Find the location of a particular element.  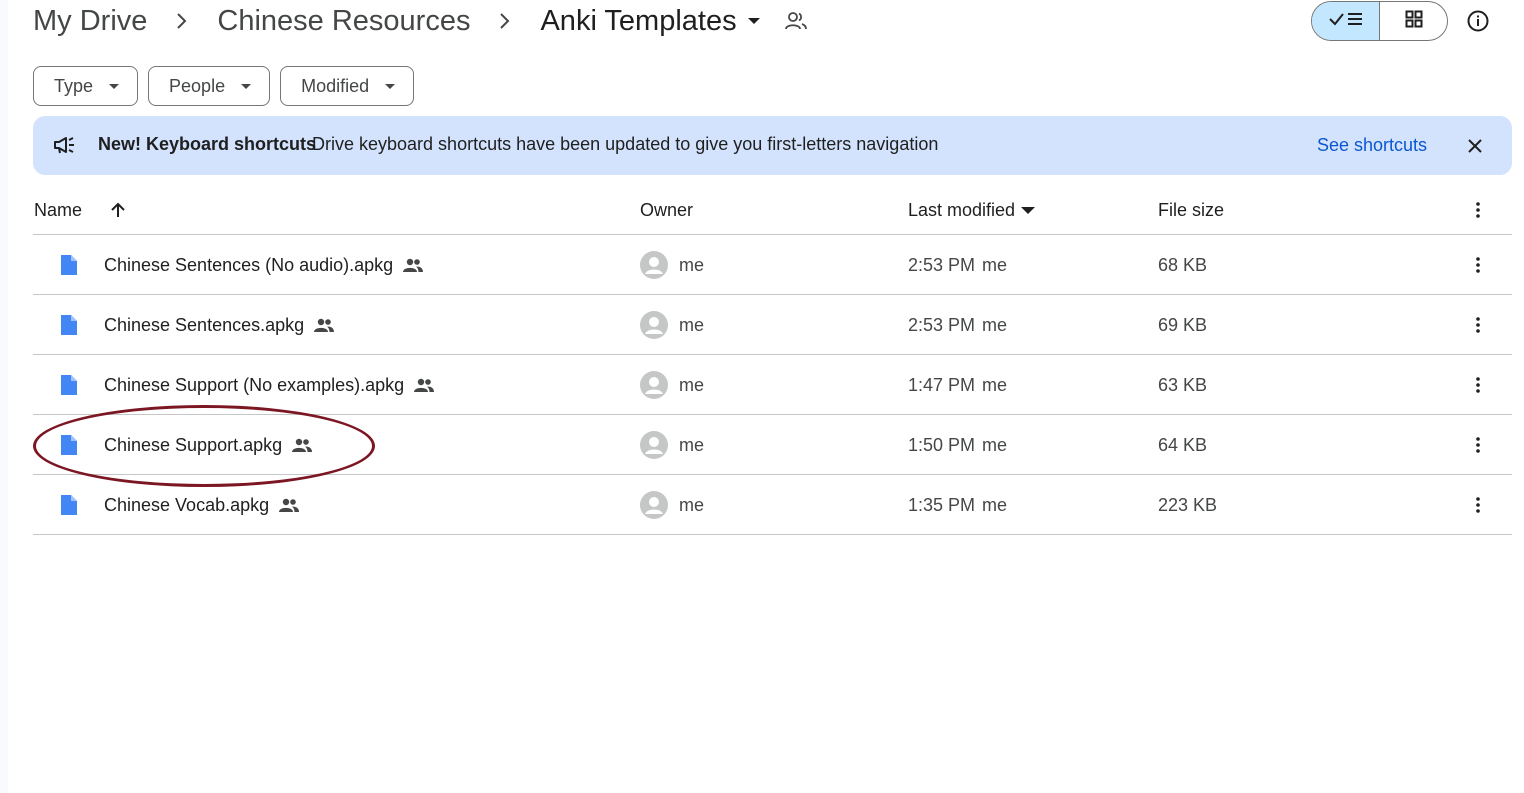

megaphone-icon is located at coordinates (65, 147).